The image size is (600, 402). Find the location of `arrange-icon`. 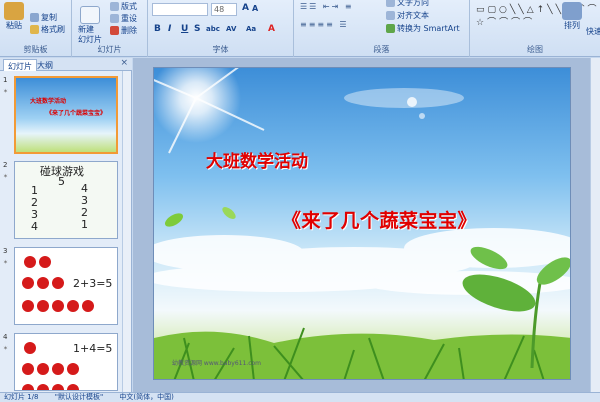

arrange-icon is located at coordinates (572, 11).